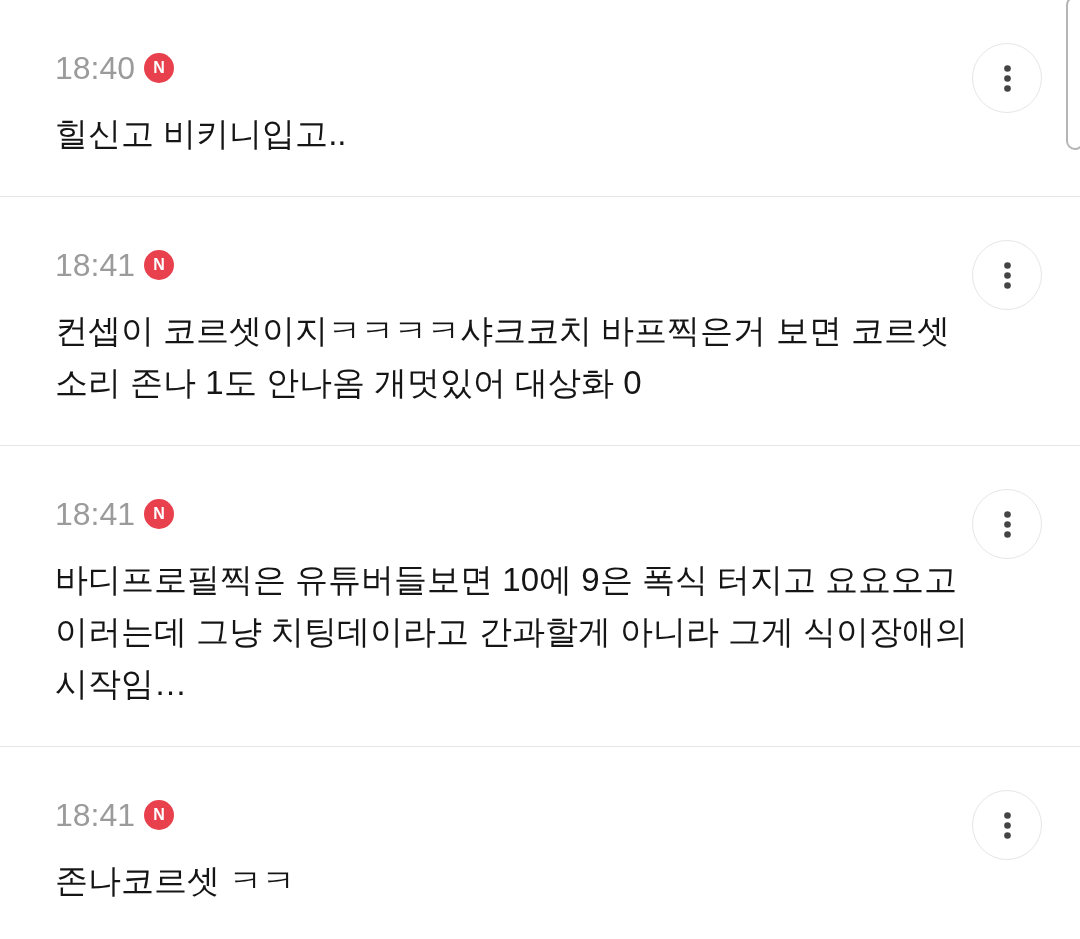 Image resolution: width=1080 pixels, height=939 pixels. What do you see at coordinates (95, 68) in the screenshot?
I see `comment-time: 18:40` at bounding box center [95, 68].